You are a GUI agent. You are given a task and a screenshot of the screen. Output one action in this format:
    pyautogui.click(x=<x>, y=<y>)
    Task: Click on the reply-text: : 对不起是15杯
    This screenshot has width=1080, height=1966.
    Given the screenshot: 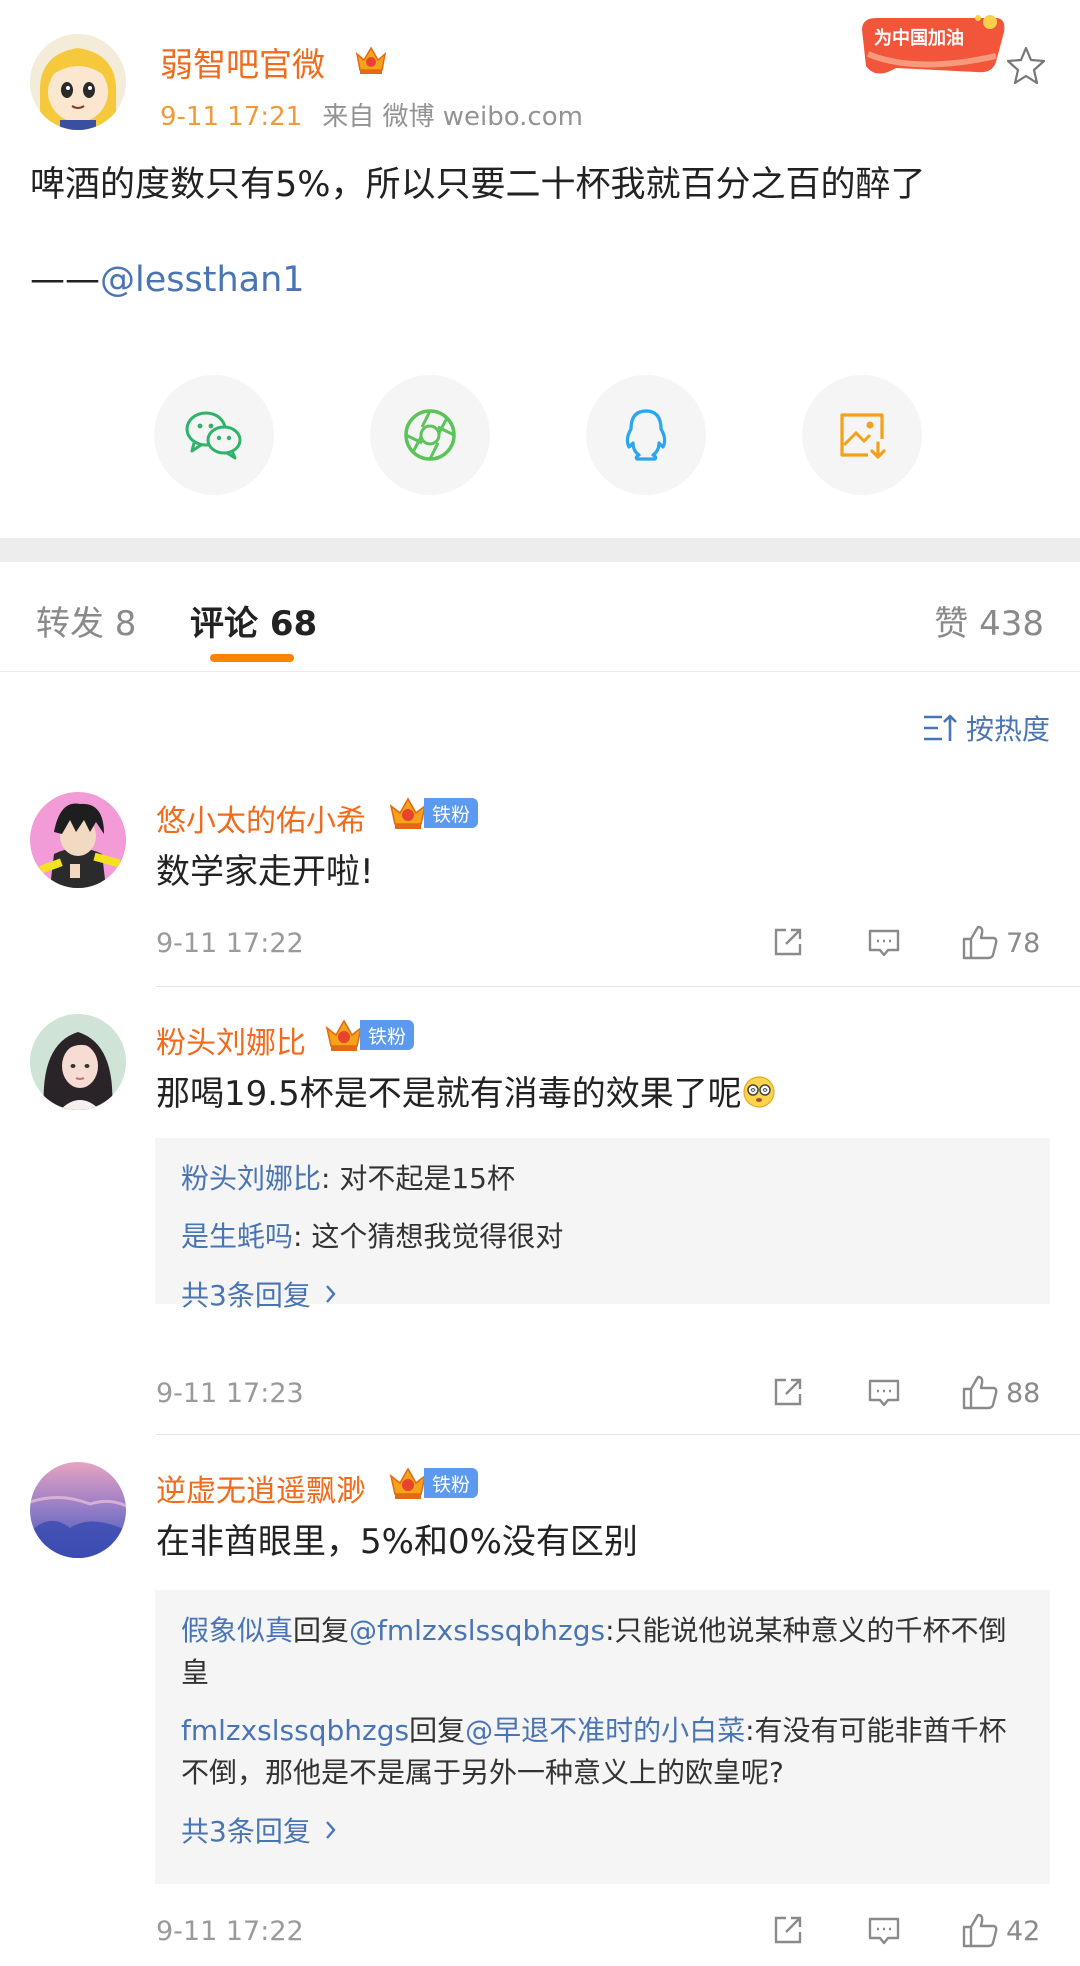 What is the action you would take?
    pyautogui.click(x=418, y=1178)
    